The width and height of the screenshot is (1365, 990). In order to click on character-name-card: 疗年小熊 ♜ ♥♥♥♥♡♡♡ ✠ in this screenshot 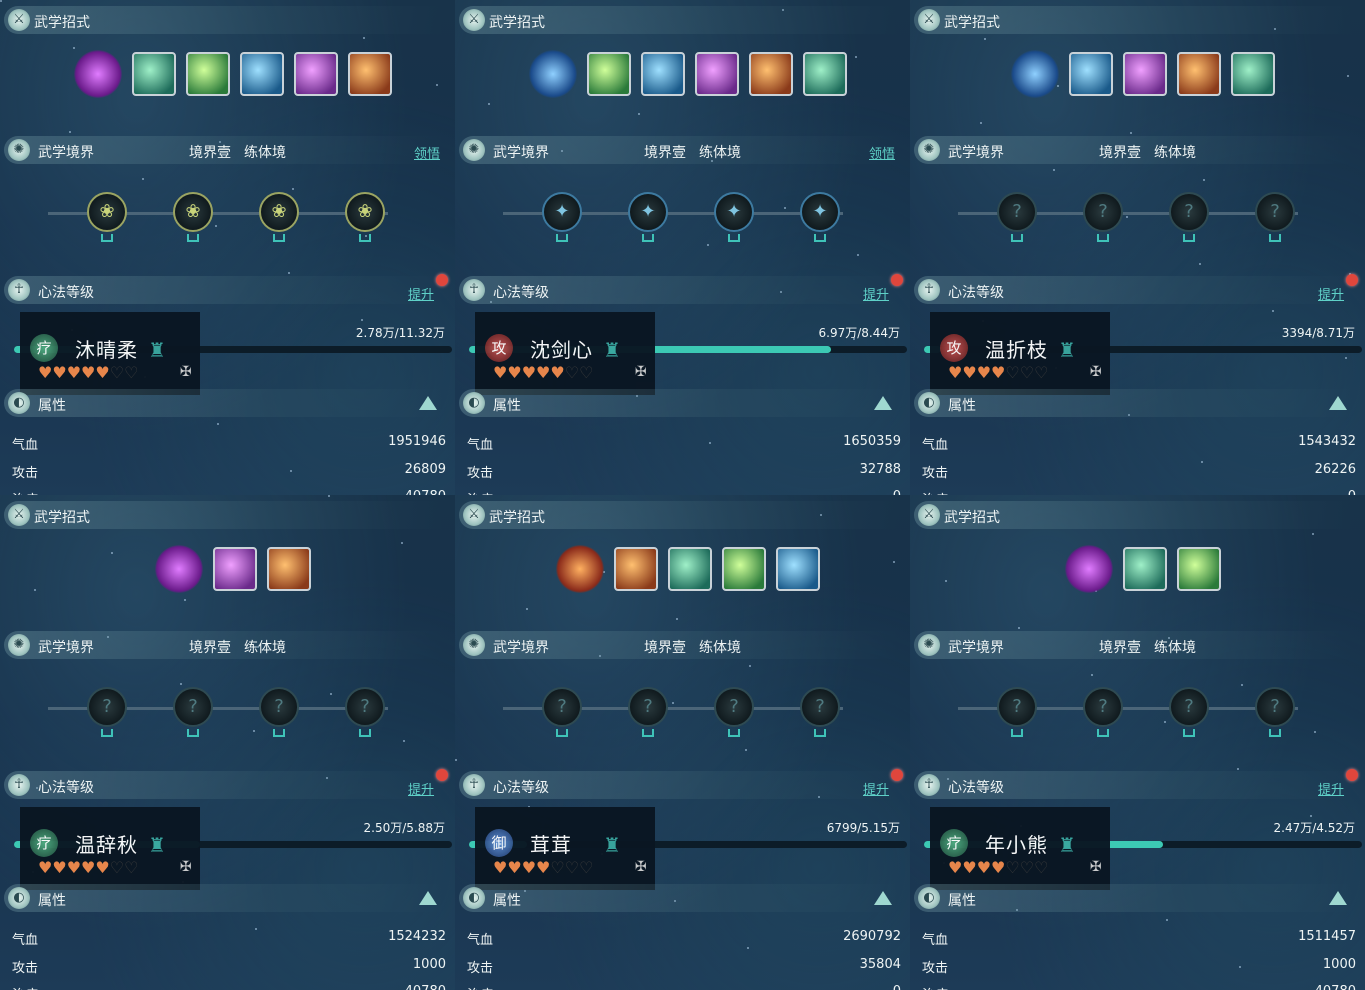, I will do `click(1020, 848)`.